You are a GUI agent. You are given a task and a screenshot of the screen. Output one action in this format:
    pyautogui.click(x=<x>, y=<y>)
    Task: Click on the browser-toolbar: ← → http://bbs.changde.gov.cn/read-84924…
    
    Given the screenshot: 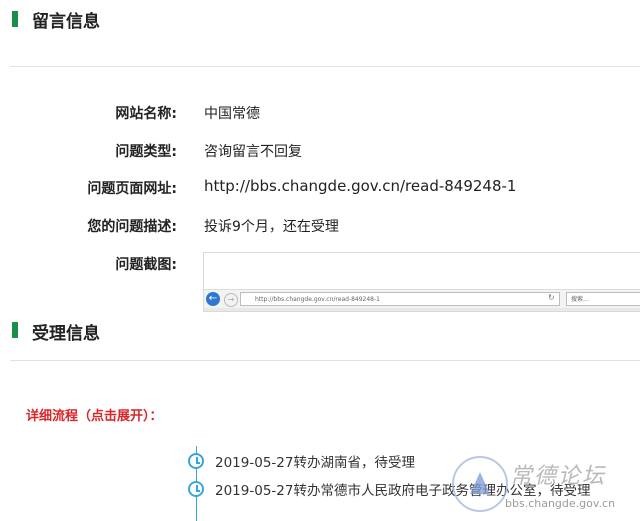 What is the action you would take?
    pyautogui.click(x=422, y=300)
    